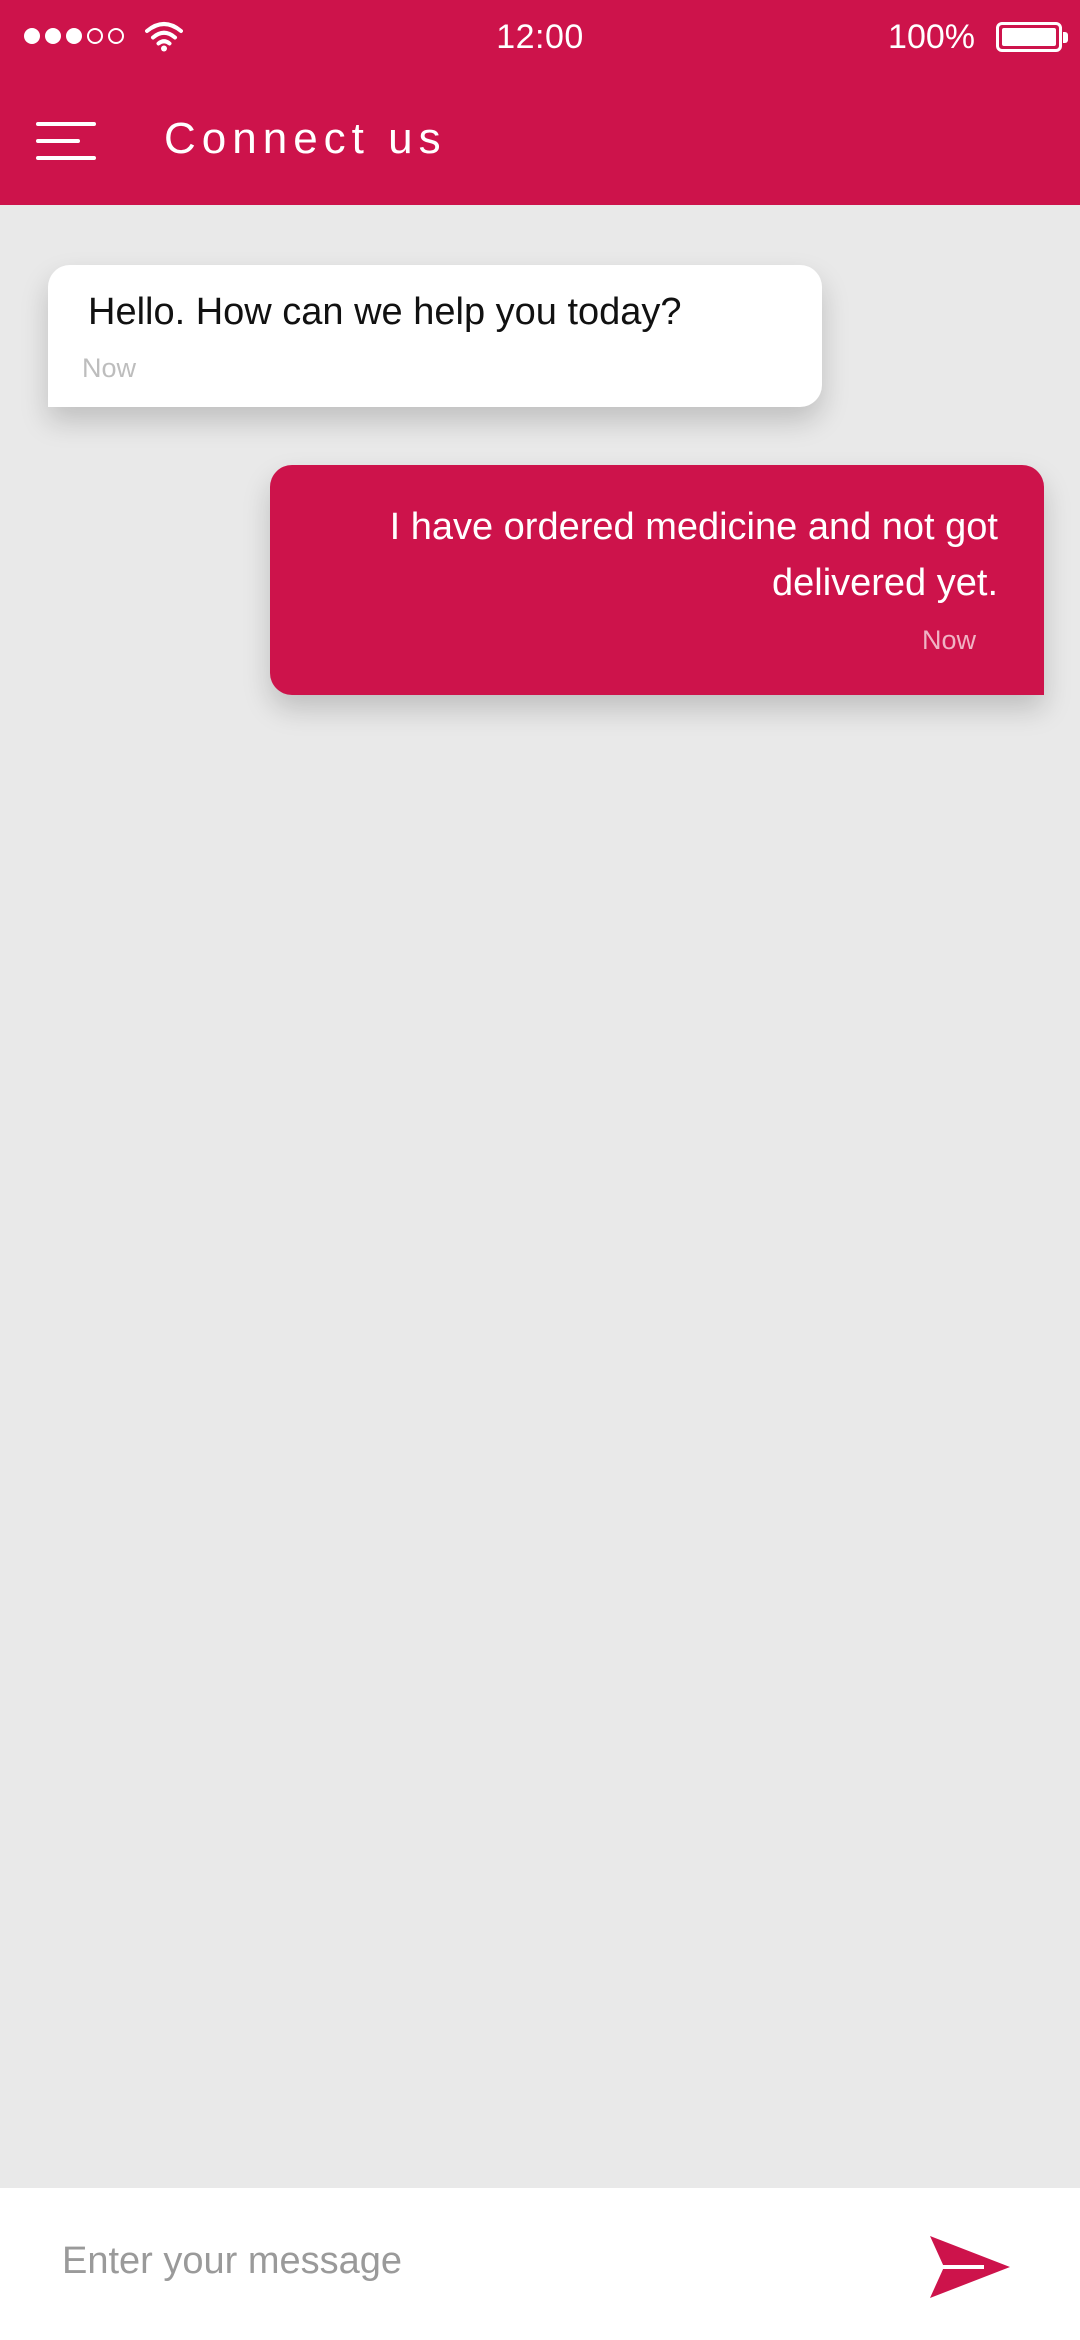 Image resolution: width=1080 pixels, height=2340 pixels. What do you see at coordinates (931, 37) in the screenshot?
I see `battery-percentage: 100%` at bounding box center [931, 37].